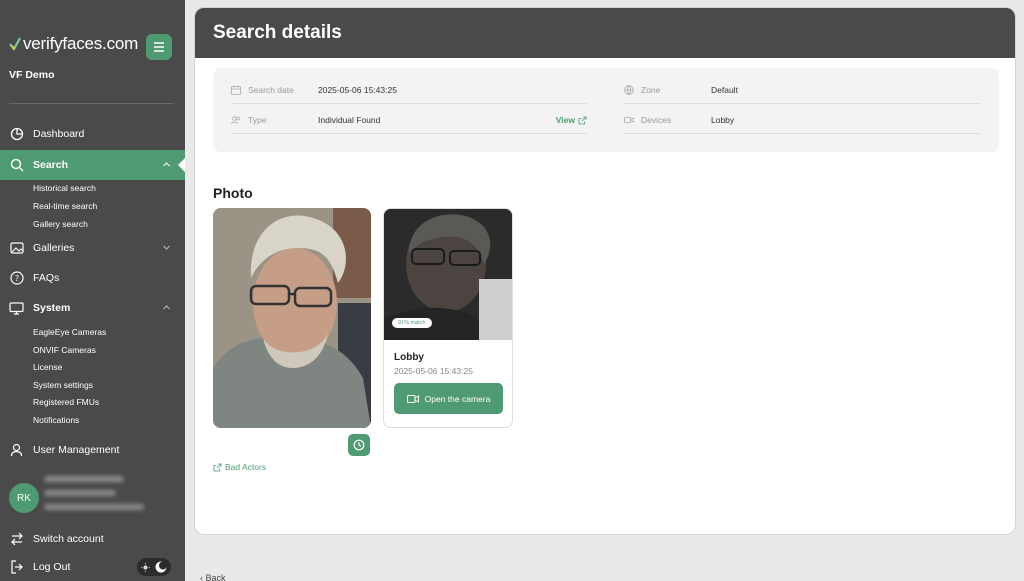 This screenshot has width=1024, height=581. I want to click on sidebar-item-label: Search, so click(51, 165).